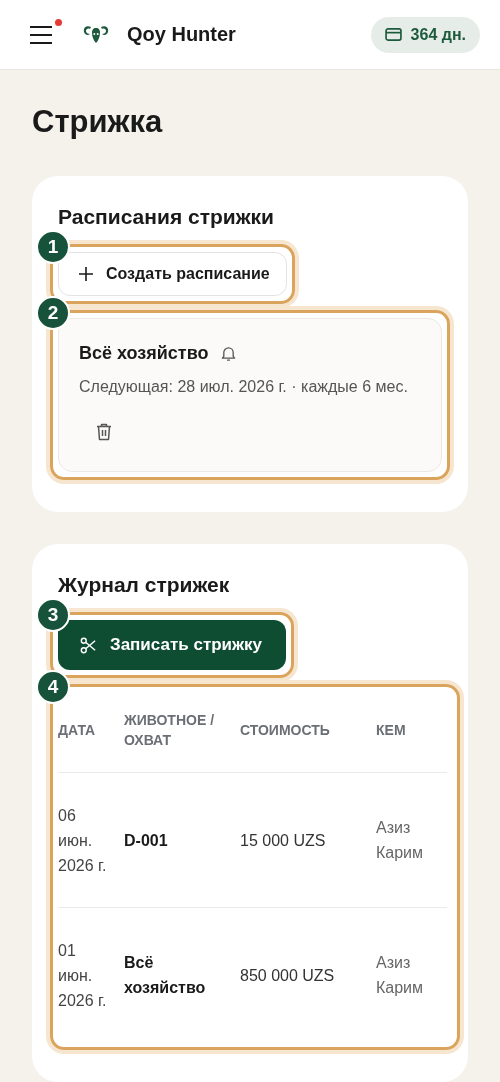 The width and height of the screenshot is (500, 1082). I want to click on table-cell-text: 850 000 UZS, so click(288, 975).